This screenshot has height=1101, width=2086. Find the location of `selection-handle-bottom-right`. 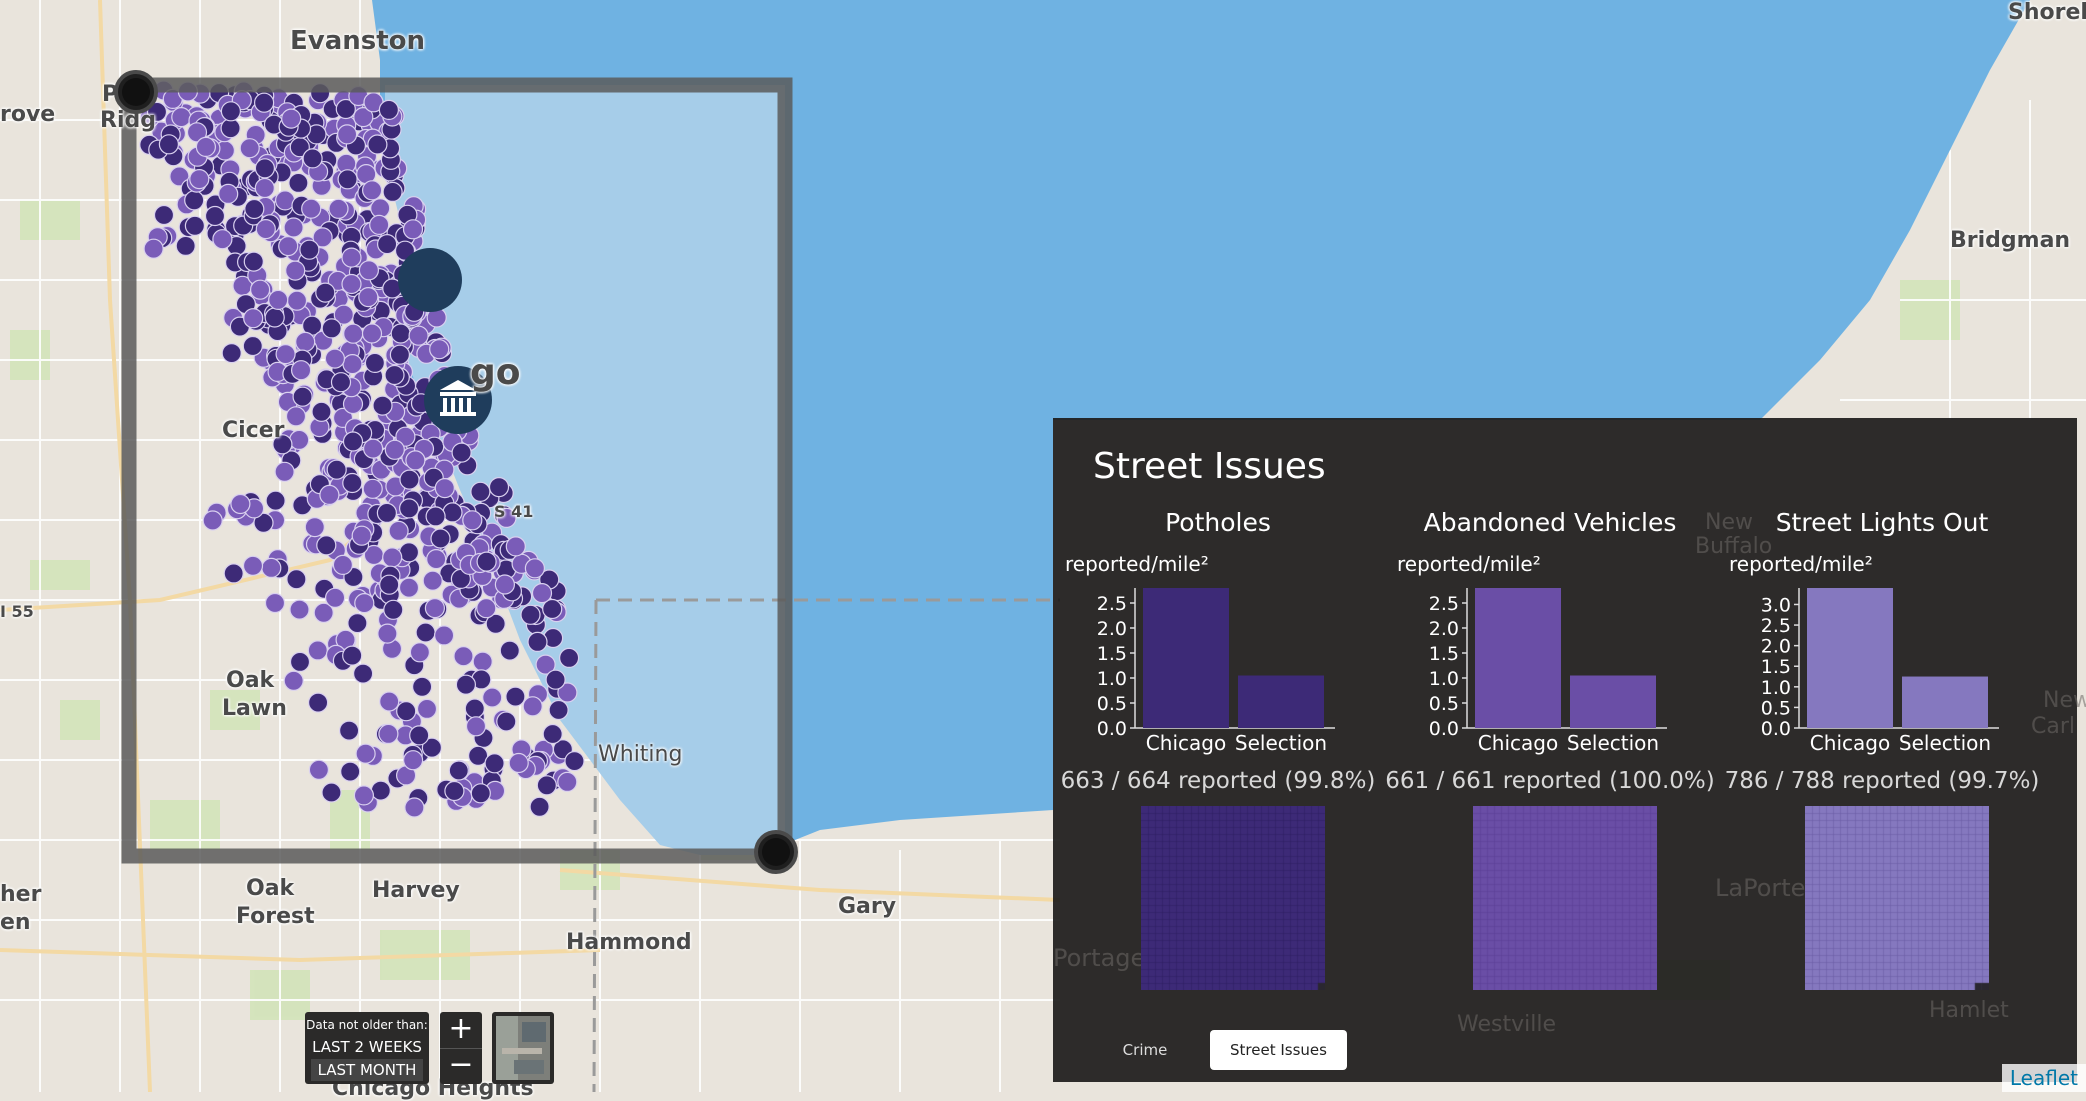

selection-handle-bottom-right is located at coordinates (776, 852).